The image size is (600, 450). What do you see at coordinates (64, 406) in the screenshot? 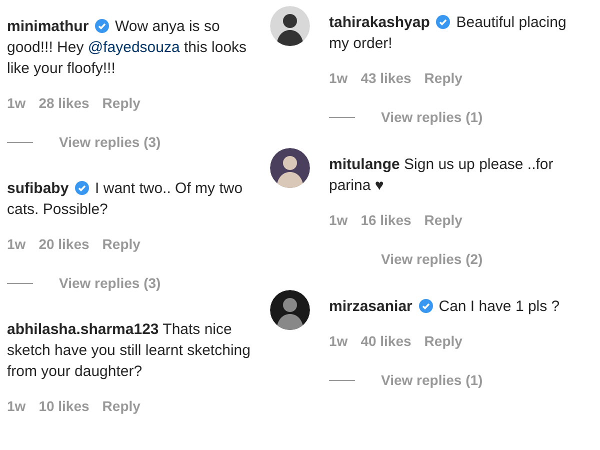
I see `like-count: 10 likes` at bounding box center [64, 406].